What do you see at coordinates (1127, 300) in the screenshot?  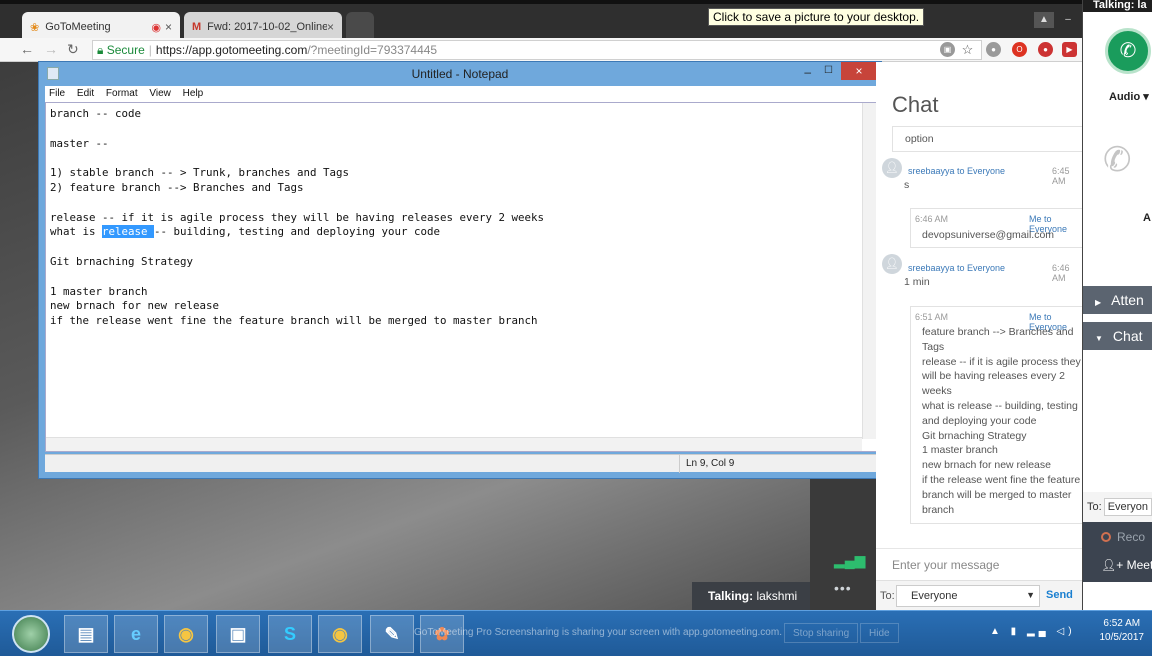 I see `section-label: Atten` at bounding box center [1127, 300].